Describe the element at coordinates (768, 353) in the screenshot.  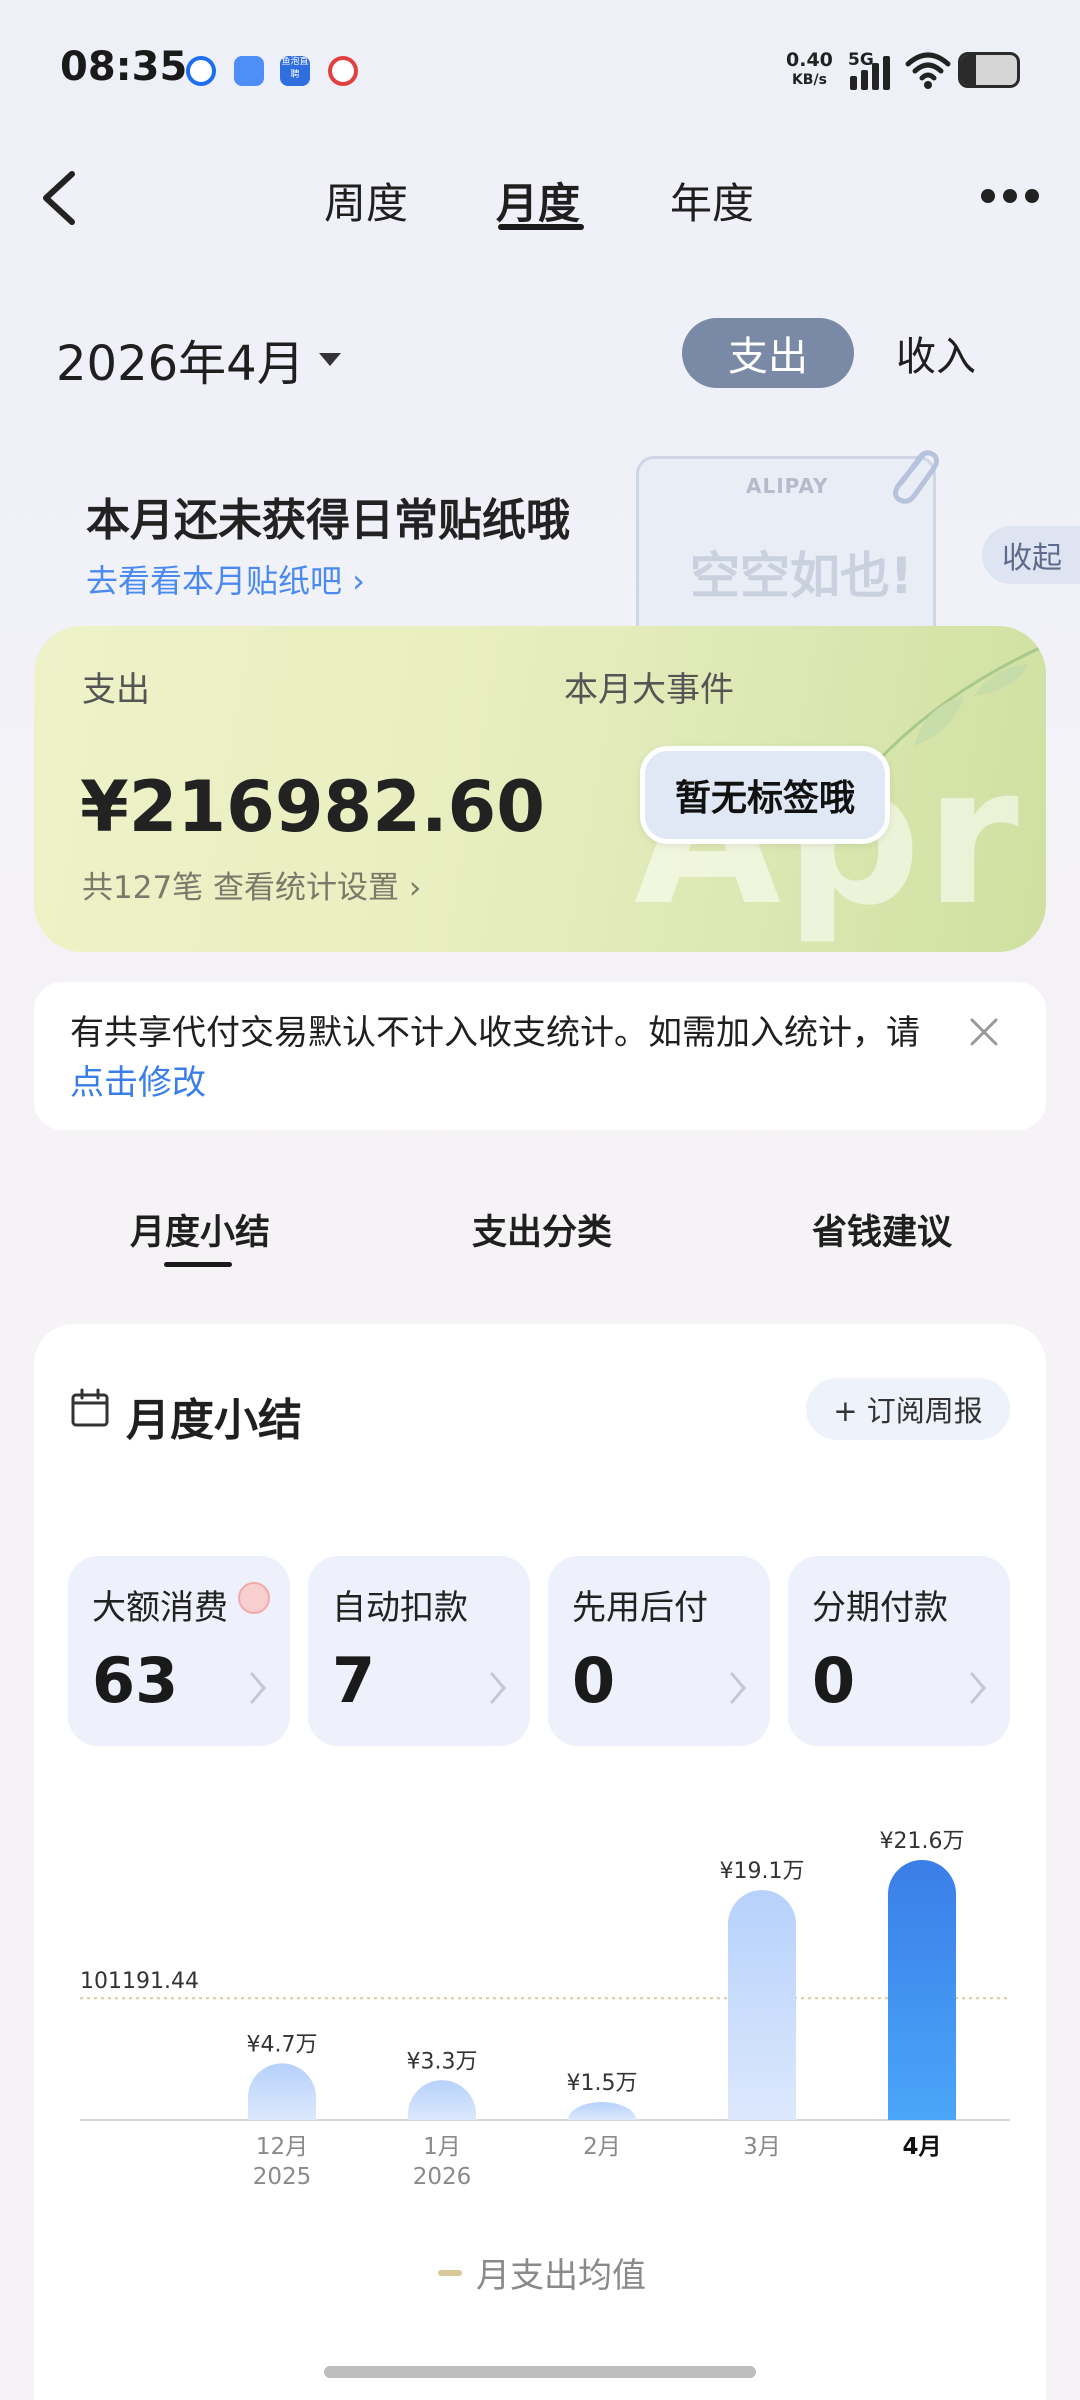
I see `segment-expense: 支出` at that location.